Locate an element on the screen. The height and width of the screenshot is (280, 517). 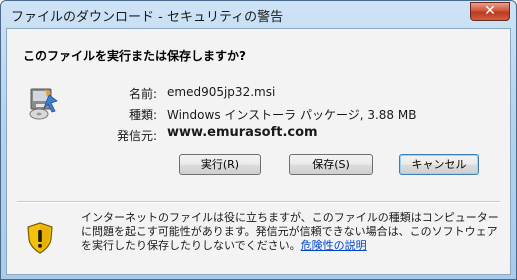
source-label: 発信元: is located at coordinates (136, 136).